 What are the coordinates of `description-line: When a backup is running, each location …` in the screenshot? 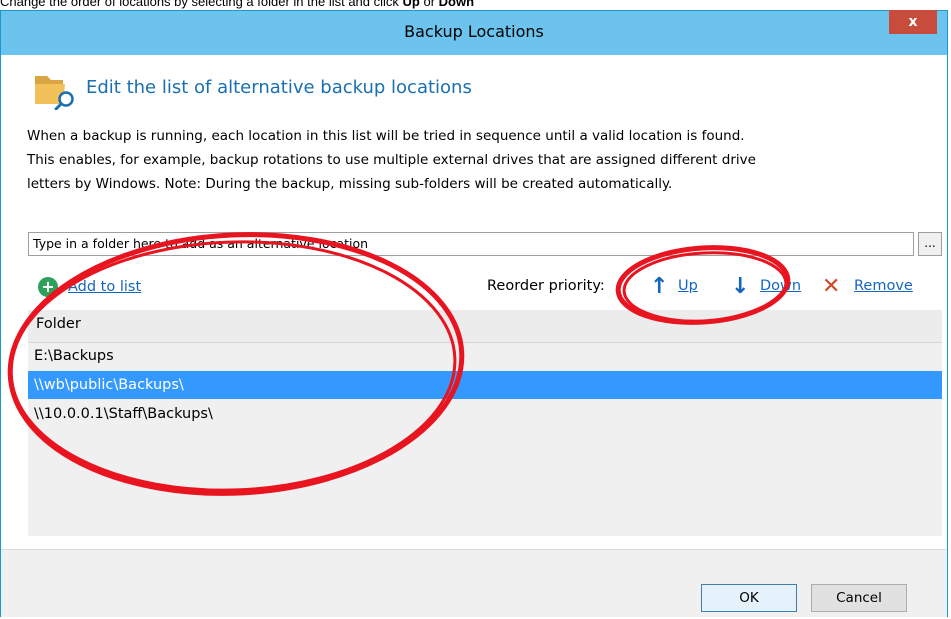 It's located at (386, 136).